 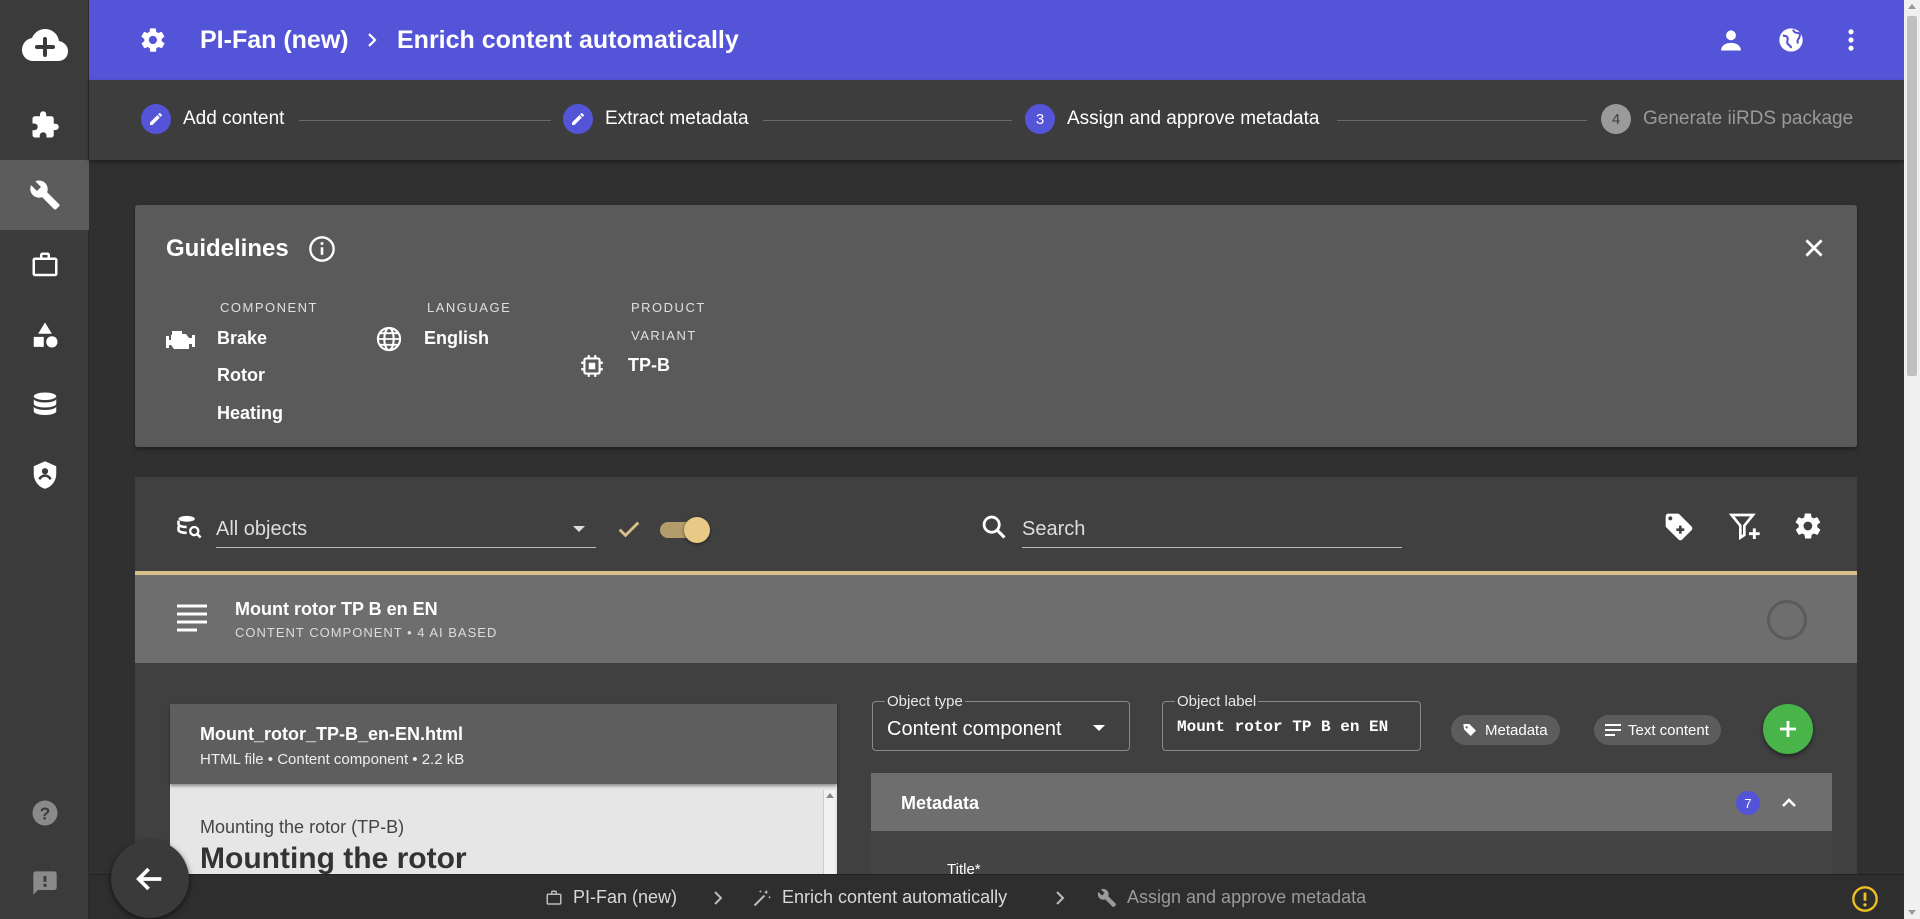 I want to click on component-value: Brake, so click(x=242, y=338).